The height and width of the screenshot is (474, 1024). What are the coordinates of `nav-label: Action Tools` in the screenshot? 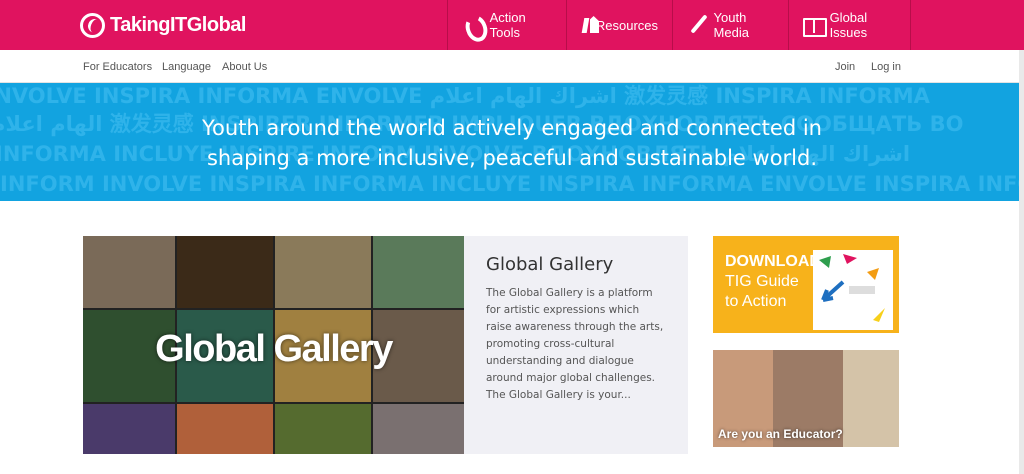 It's located at (507, 25).